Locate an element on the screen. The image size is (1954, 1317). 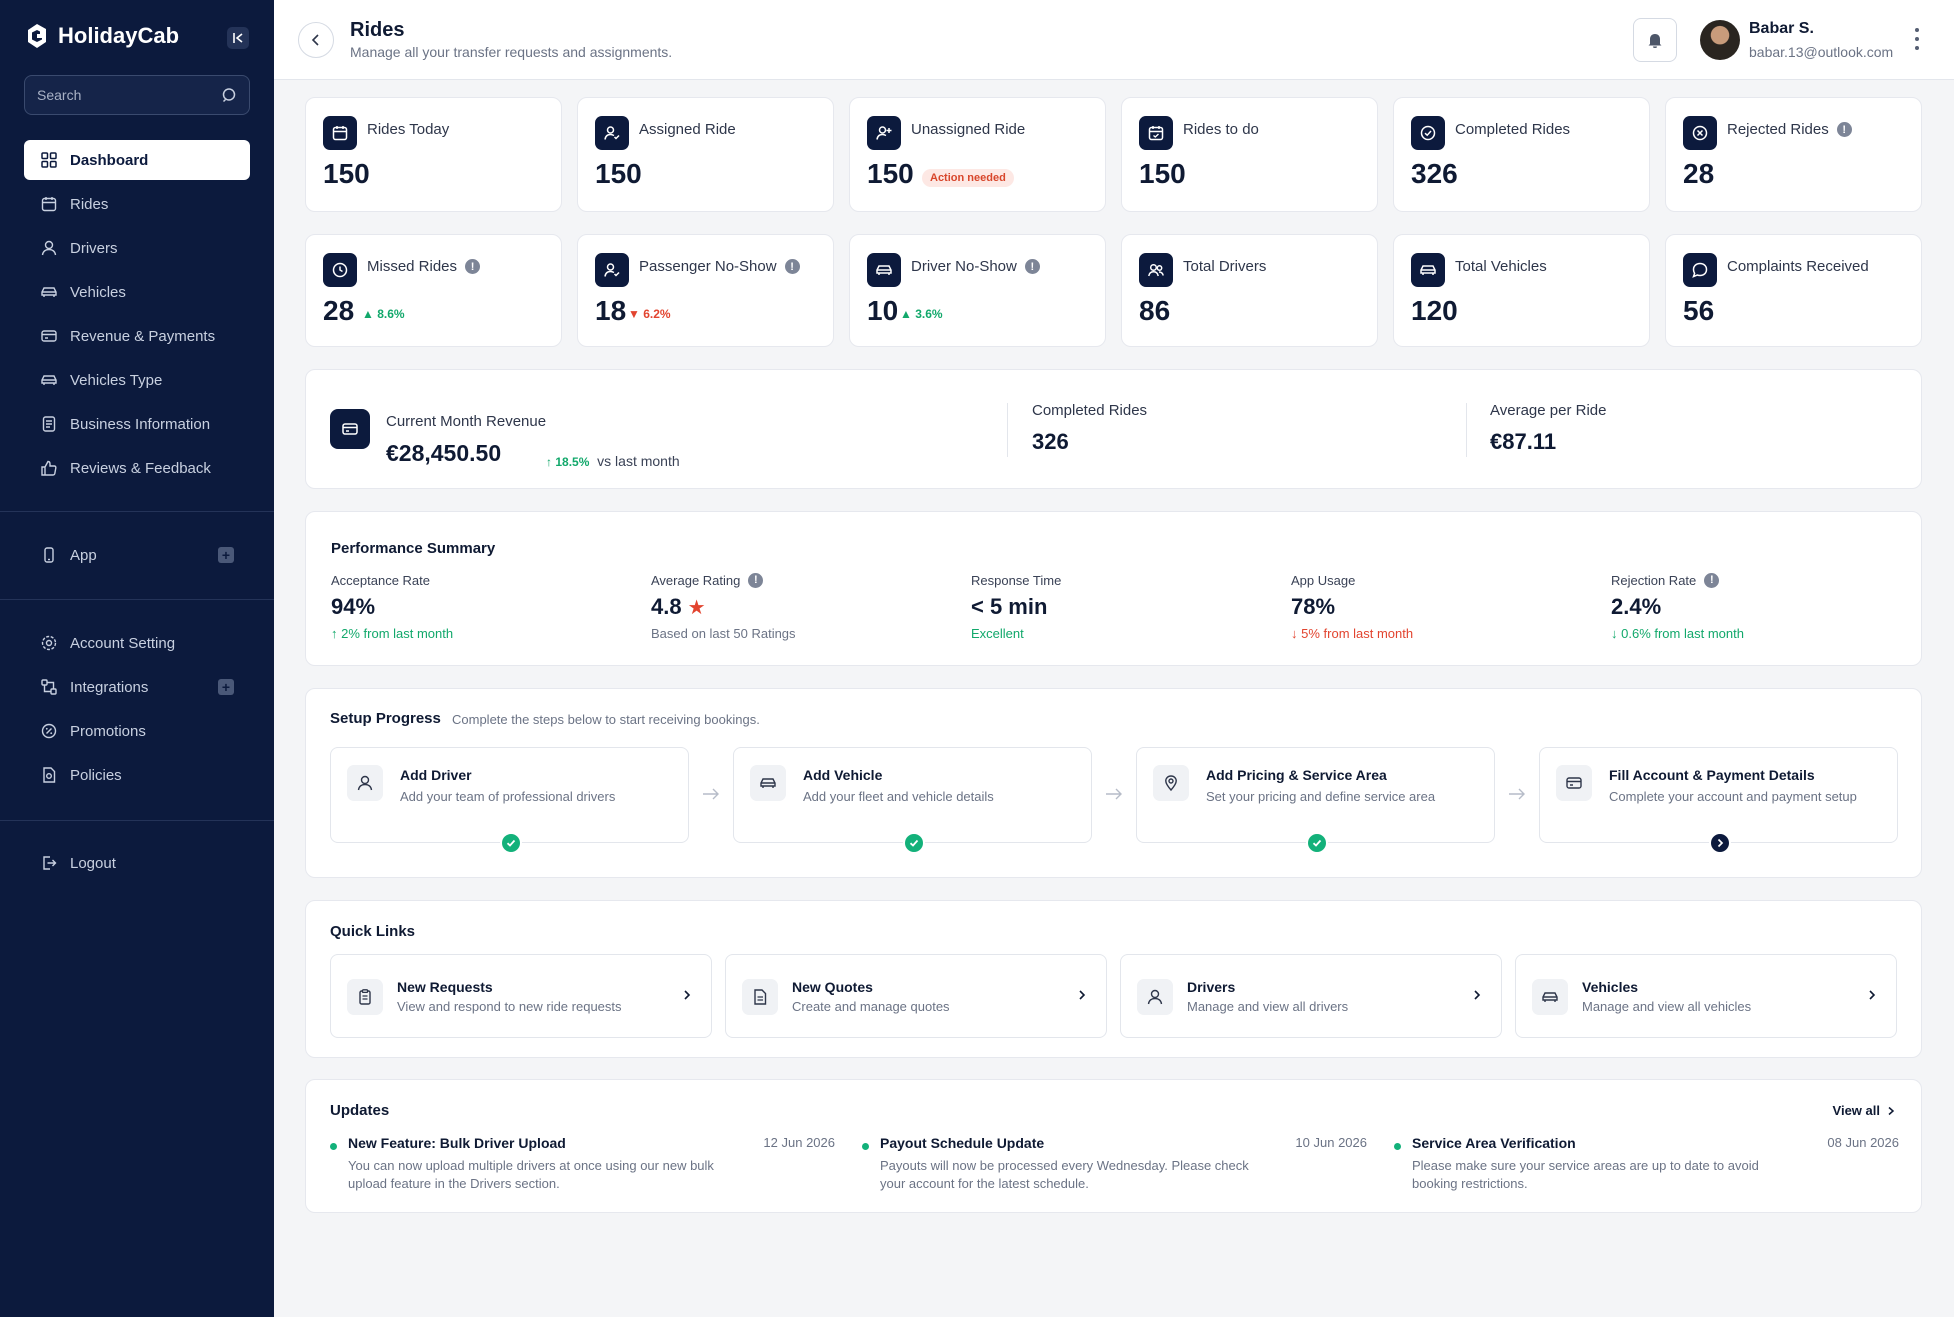
more-options-button is located at coordinates (1917, 39).